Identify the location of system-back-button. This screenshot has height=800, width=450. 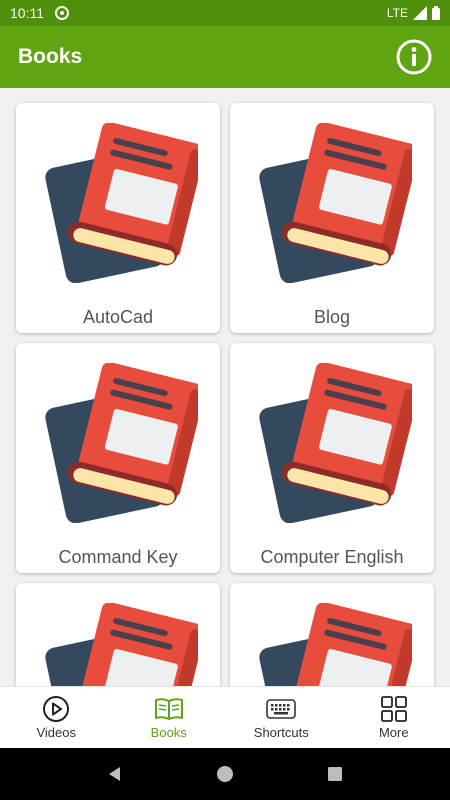
(115, 774).